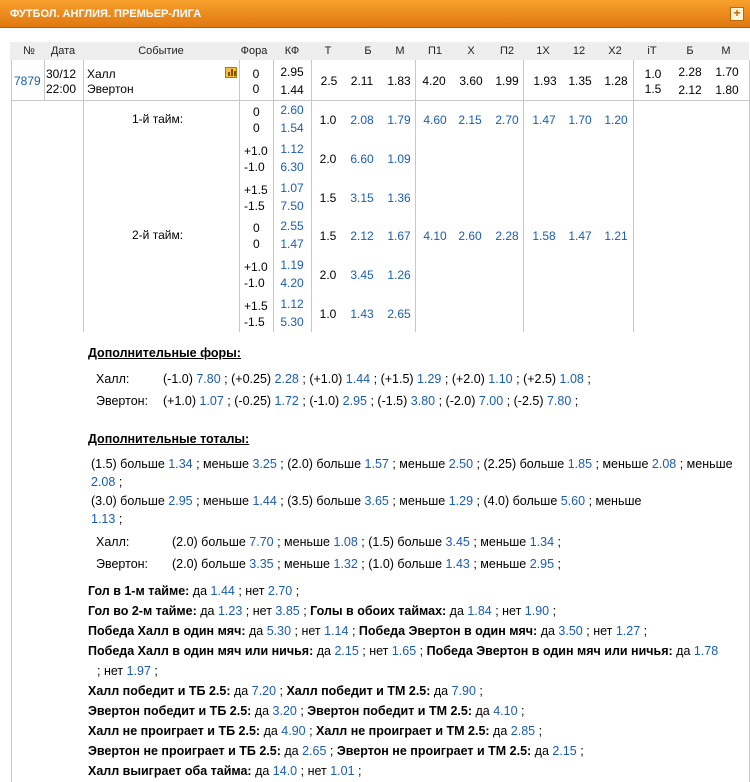 This screenshot has height=782, width=750. Describe the element at coordinates (291, 226) in the screenshot. I see `half-kf-1: 2.55` at that location.